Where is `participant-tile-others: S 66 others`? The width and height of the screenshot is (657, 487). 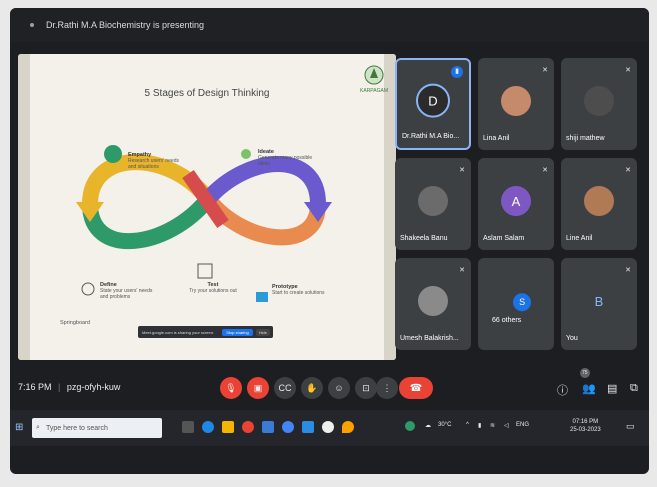
participant-tile-others: S 66 others is located at coordinates (516, 304).